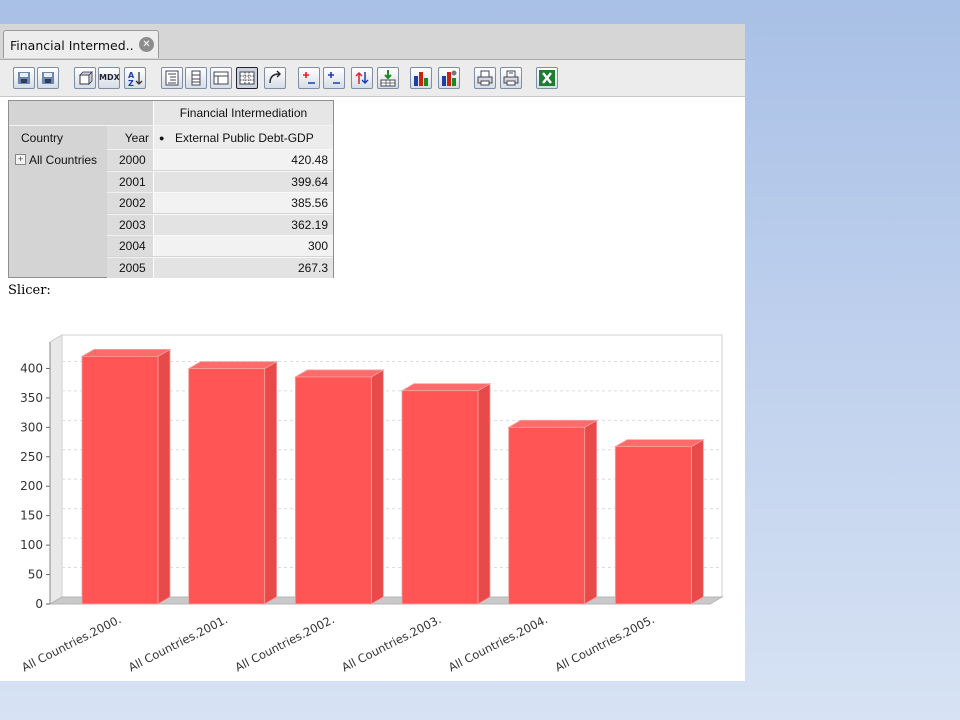 The image size is (960, 720). I want to click on y-tick-label: 100, so click(31, 545).